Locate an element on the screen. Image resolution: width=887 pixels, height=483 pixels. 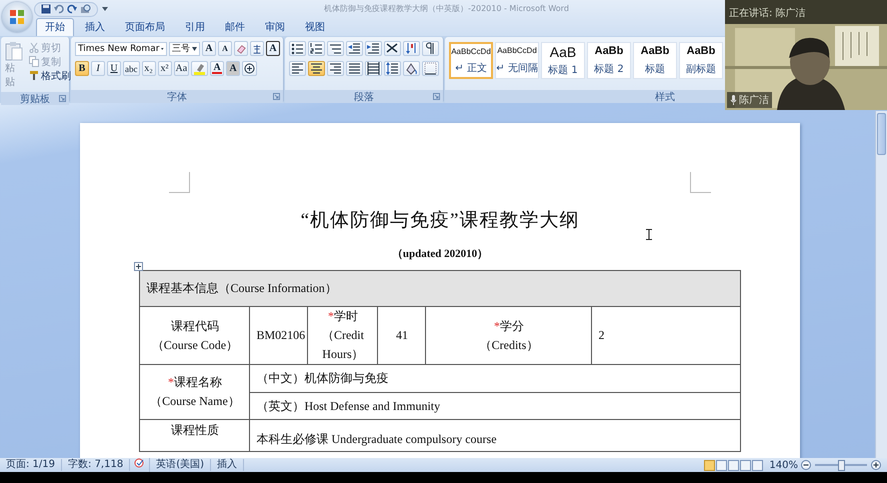
ribbon-tab: 审阅 is located at coordinates (275, 27).